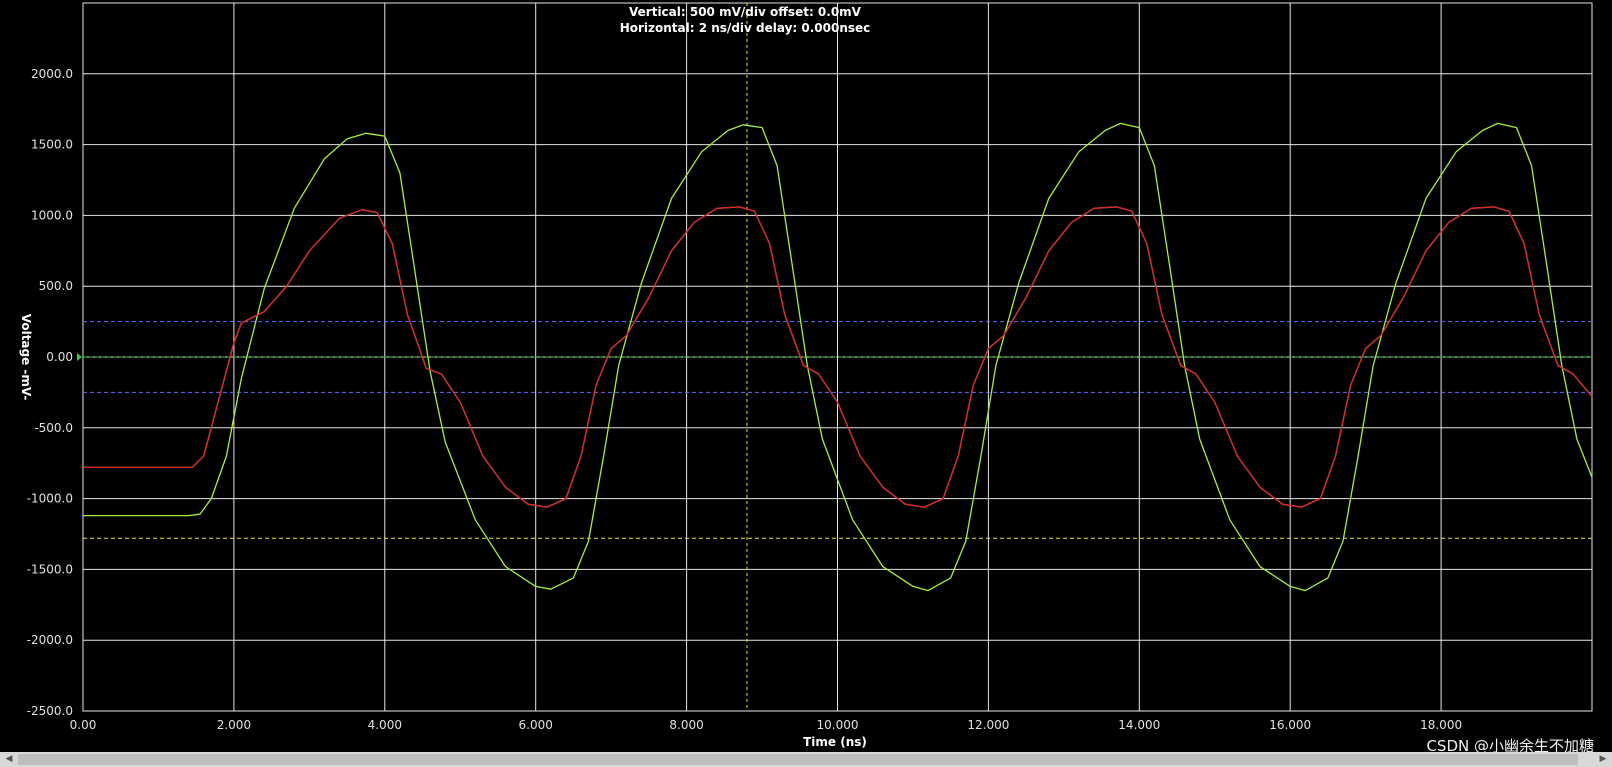  What do you see at coordinates (50, 640) in the screenshot?
I see `y-tick-label: -2000.0` at bounding box center [50, 640].